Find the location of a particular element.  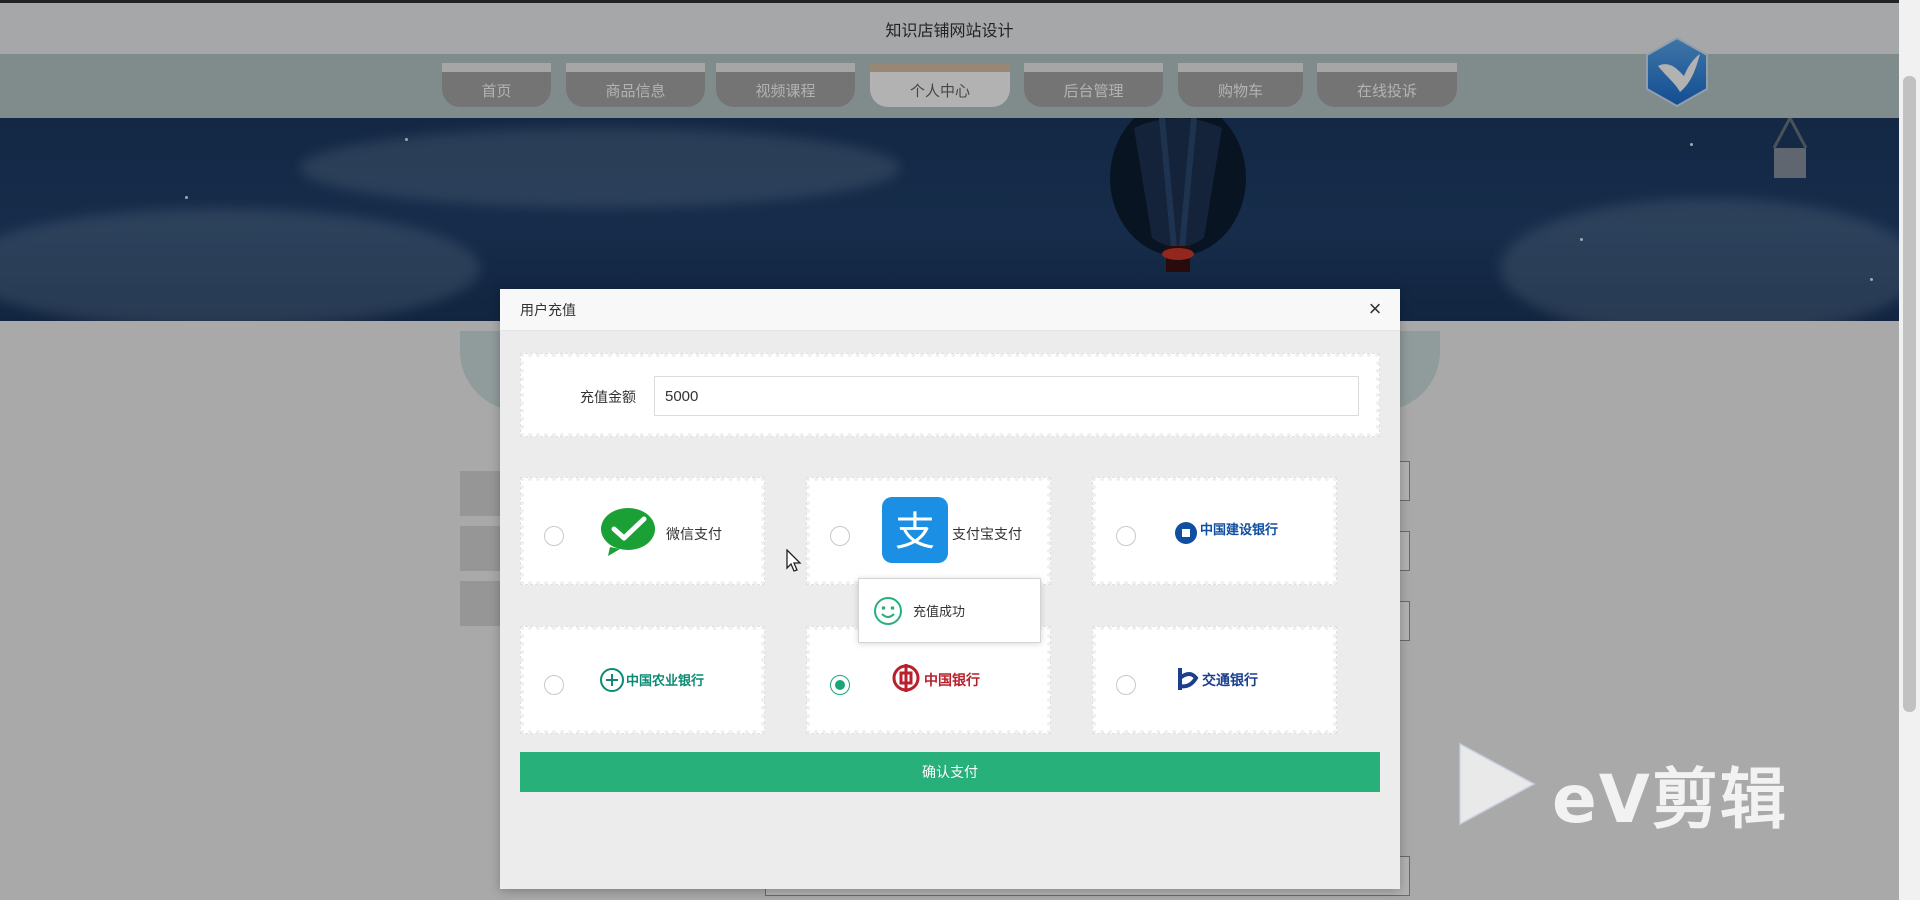

video-watermark: eV剪辑 is located at coordinates (1637, 789).